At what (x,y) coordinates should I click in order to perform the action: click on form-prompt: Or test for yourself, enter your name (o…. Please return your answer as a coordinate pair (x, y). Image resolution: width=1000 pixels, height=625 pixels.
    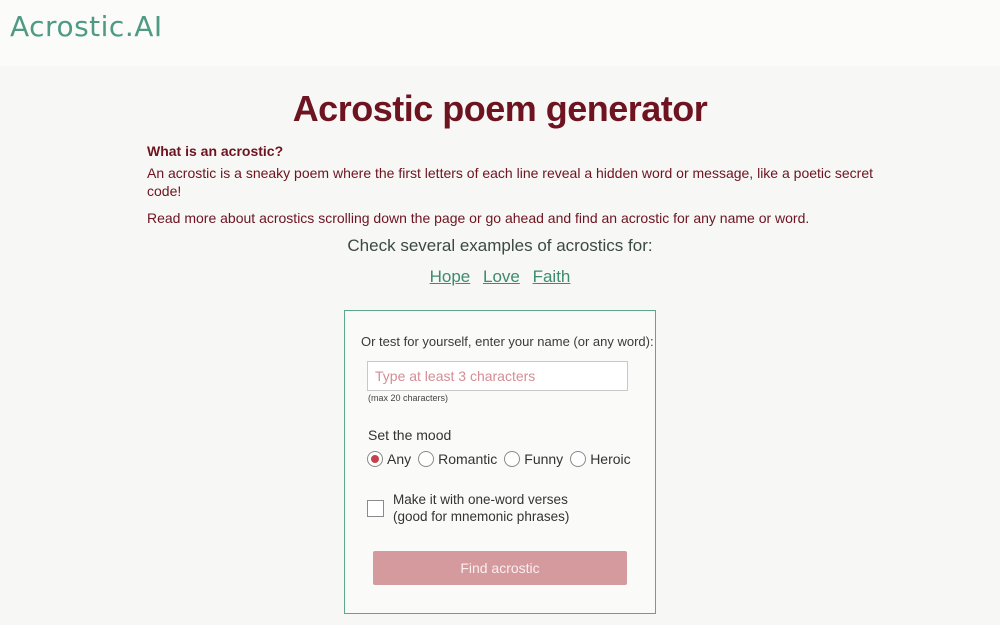
    Looking at the image, I should click on (507, 341).